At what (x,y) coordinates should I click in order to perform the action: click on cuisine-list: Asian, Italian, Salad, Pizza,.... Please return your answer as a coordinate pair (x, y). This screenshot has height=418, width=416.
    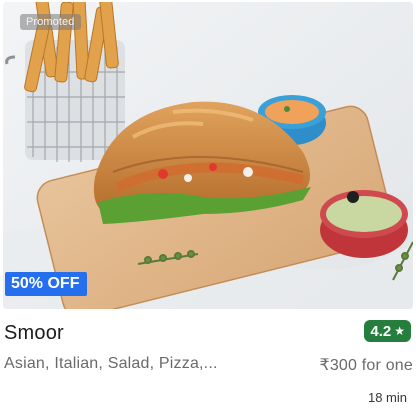
    Looking at the image, I should click on (111, 363).